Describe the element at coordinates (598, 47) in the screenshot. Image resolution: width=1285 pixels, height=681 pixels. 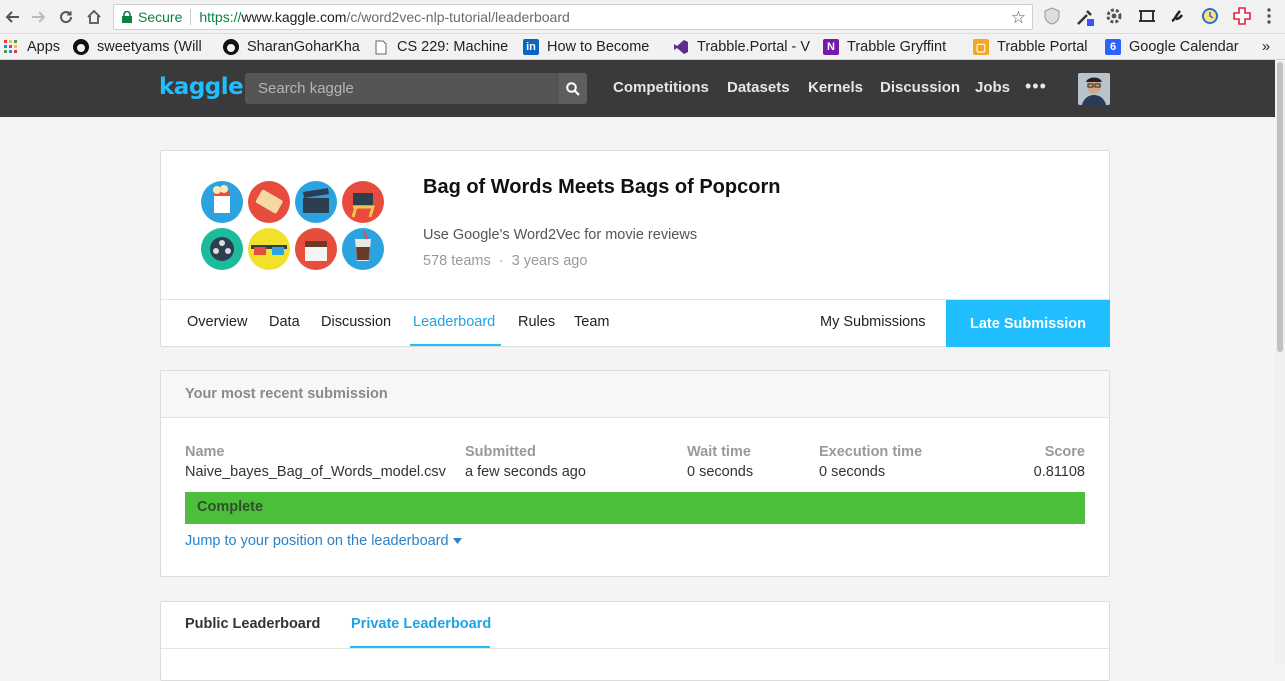
I see `bookmark-label: How to Become` at that location.